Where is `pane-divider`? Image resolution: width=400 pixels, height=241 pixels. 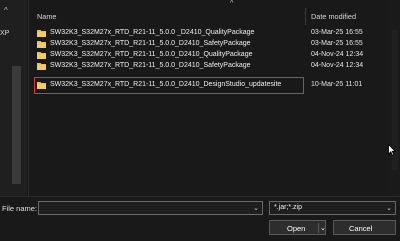
pane-divider is located at coordinates (28, 98).